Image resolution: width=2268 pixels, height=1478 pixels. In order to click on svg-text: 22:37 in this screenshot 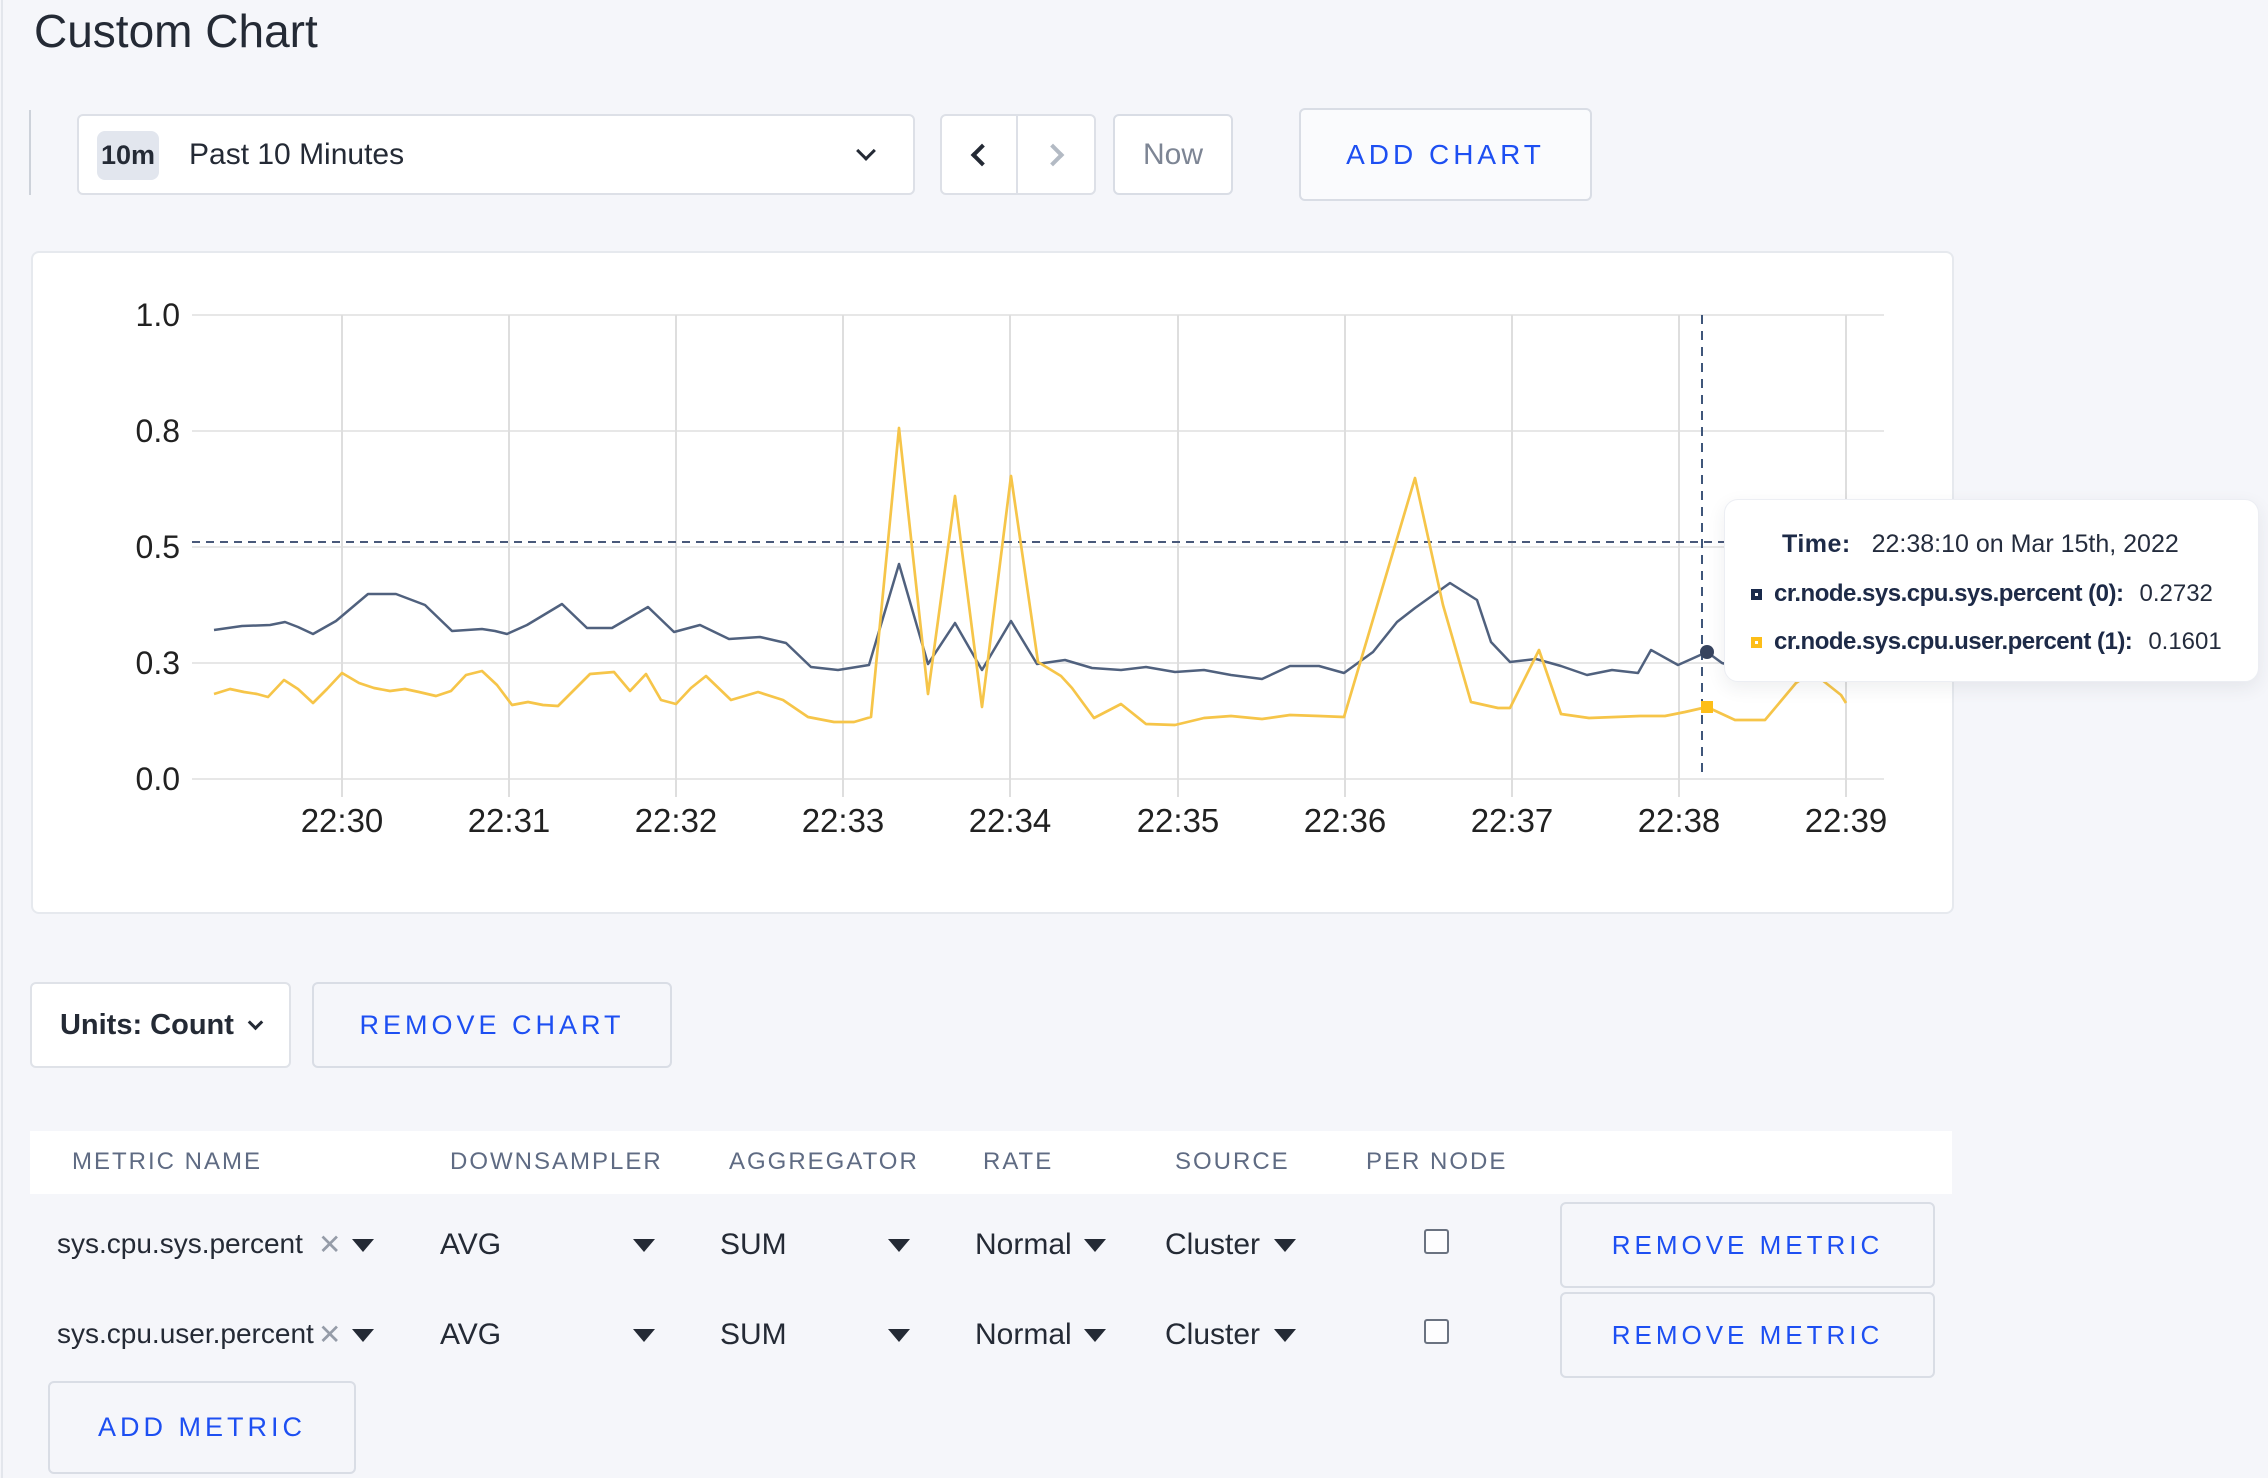, I will do `click(1512, 820)`.